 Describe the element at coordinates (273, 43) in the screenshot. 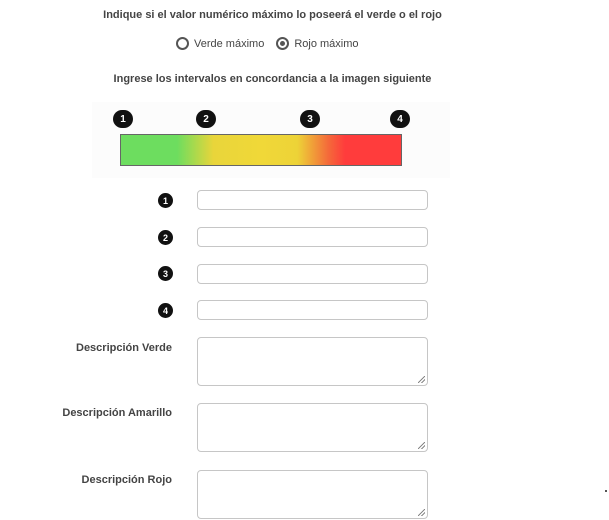

I see `max-value-radio-group: Verde máximo Rojo máximo` at that location.